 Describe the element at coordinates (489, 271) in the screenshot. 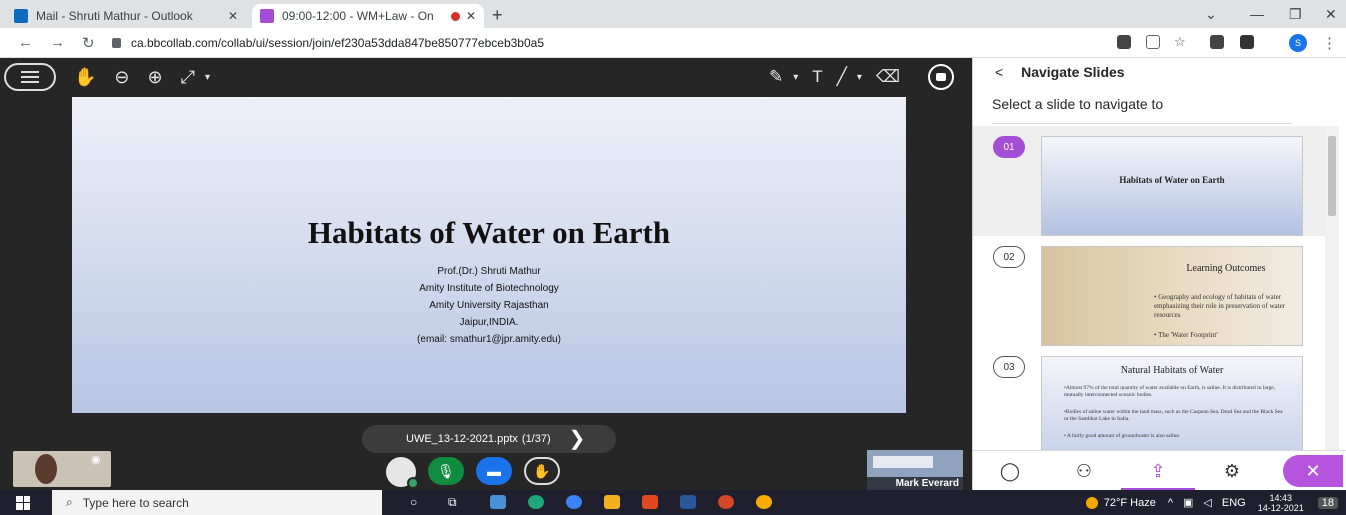

I see `slide-line: Prof.(Dr.) Shruti Mathur` at that location.